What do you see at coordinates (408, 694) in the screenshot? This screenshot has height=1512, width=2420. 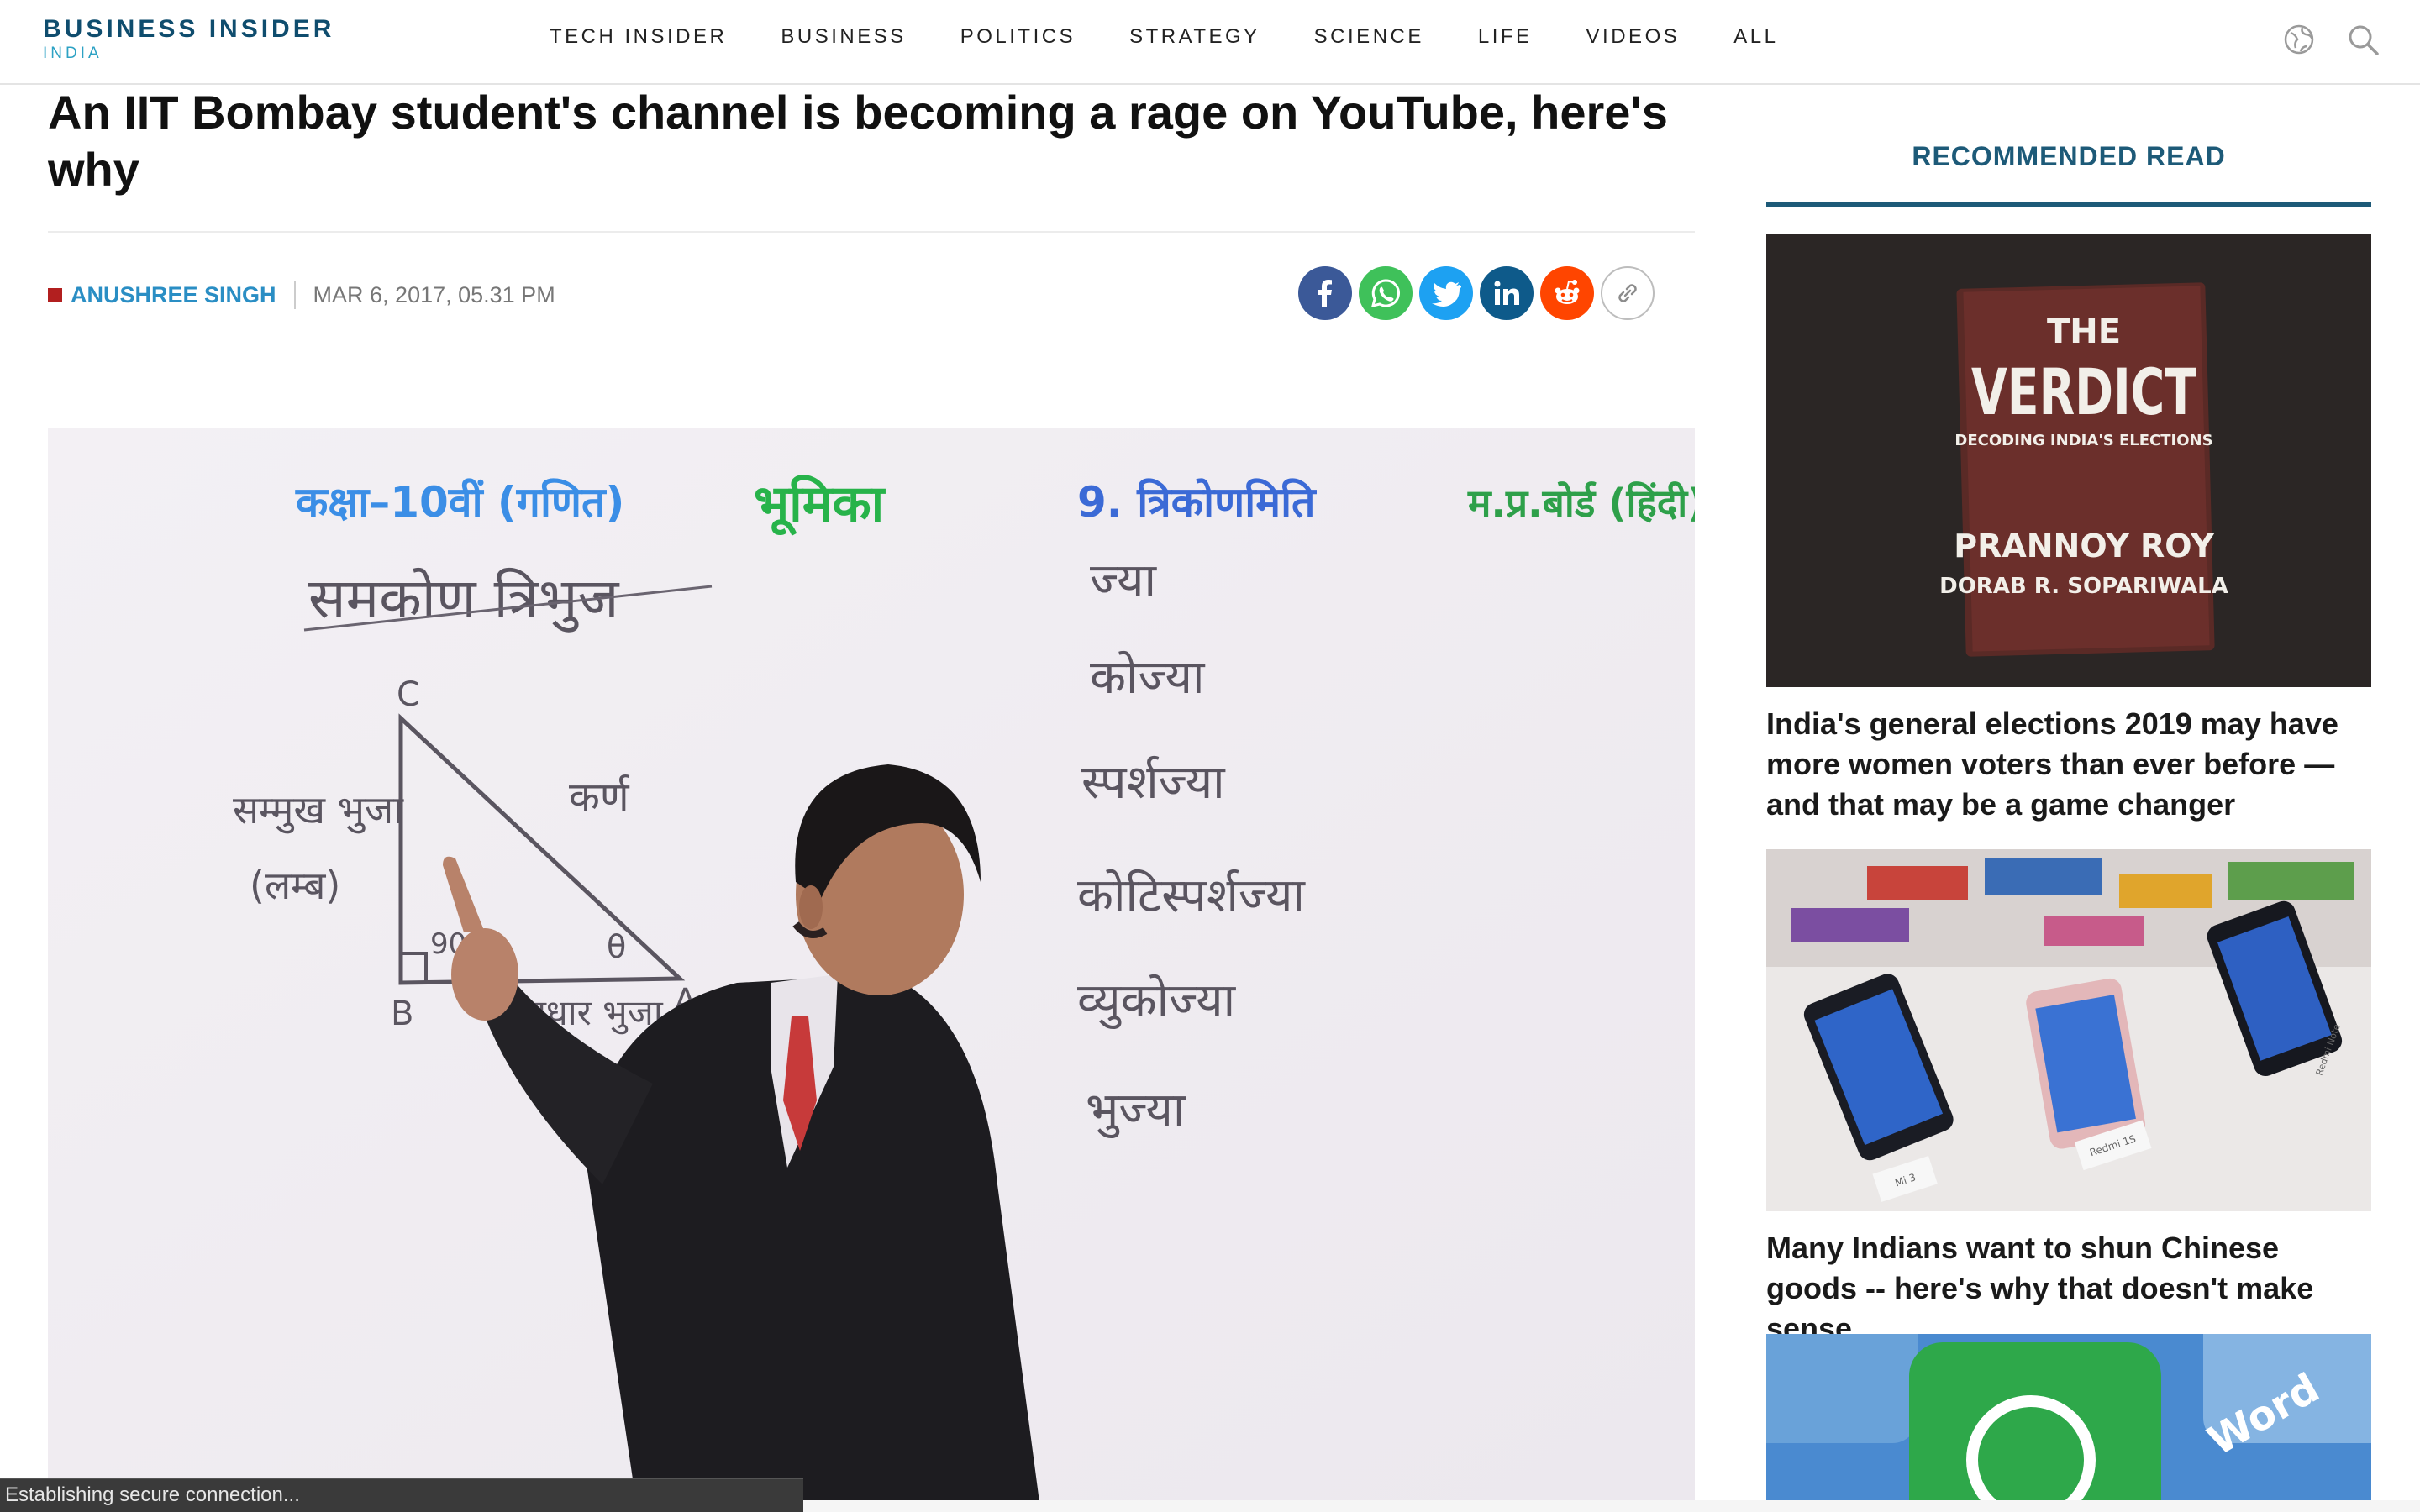 I see `board-vertex-c: C` at bounding box center [408, 694].